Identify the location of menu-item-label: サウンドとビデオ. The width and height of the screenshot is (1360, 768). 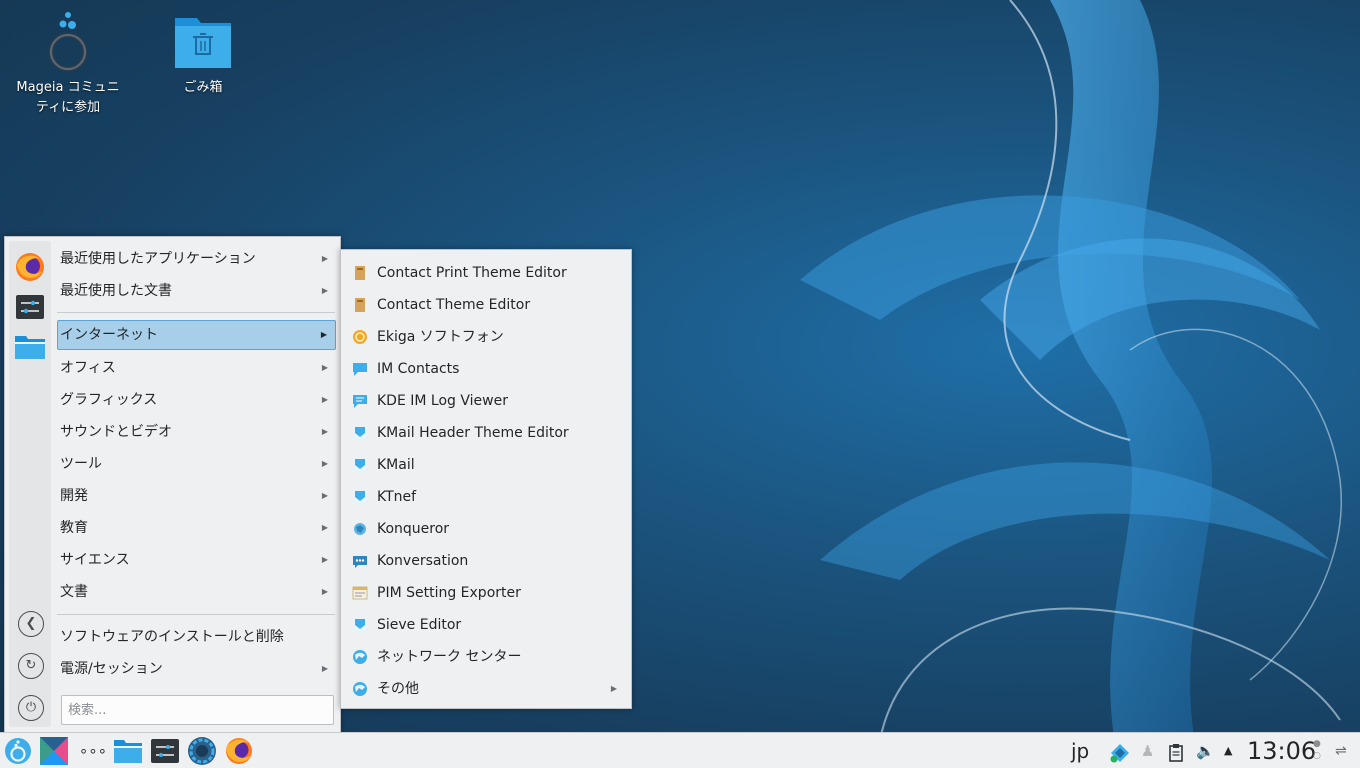
(116, 432).